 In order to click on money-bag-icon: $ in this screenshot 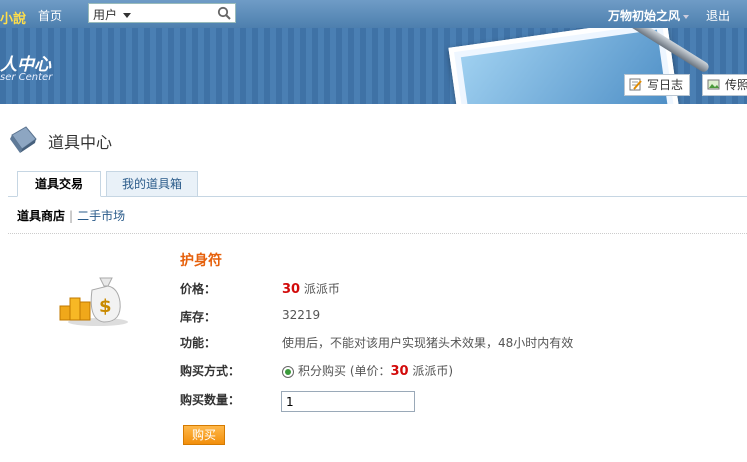, I will do `click(93, 301)`.